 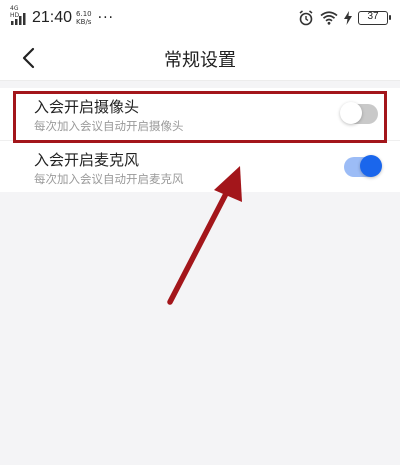 I want to click on battery-icon: 37, so click(x=374, y=18).